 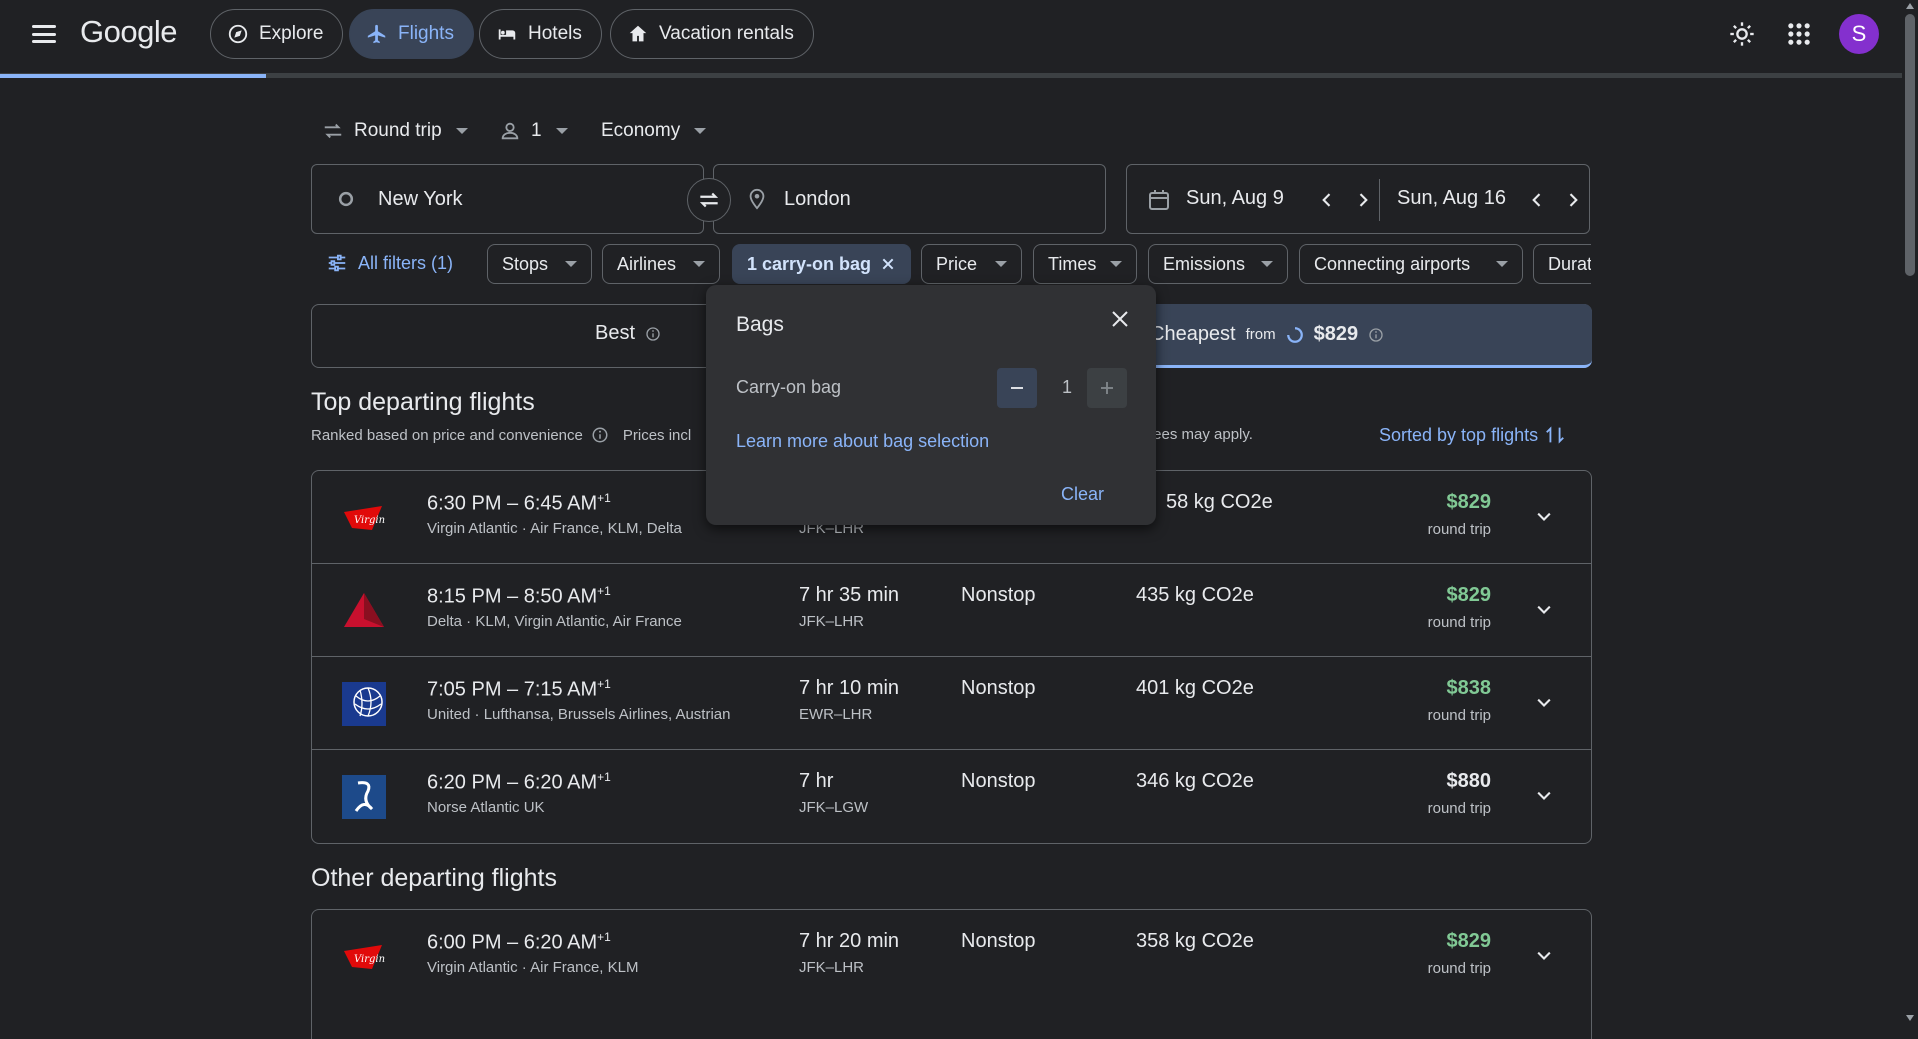 What do you see at coordinates (909, 199) in the screenshot?
I see `destination-field: London` at bounding box center [909, 199].